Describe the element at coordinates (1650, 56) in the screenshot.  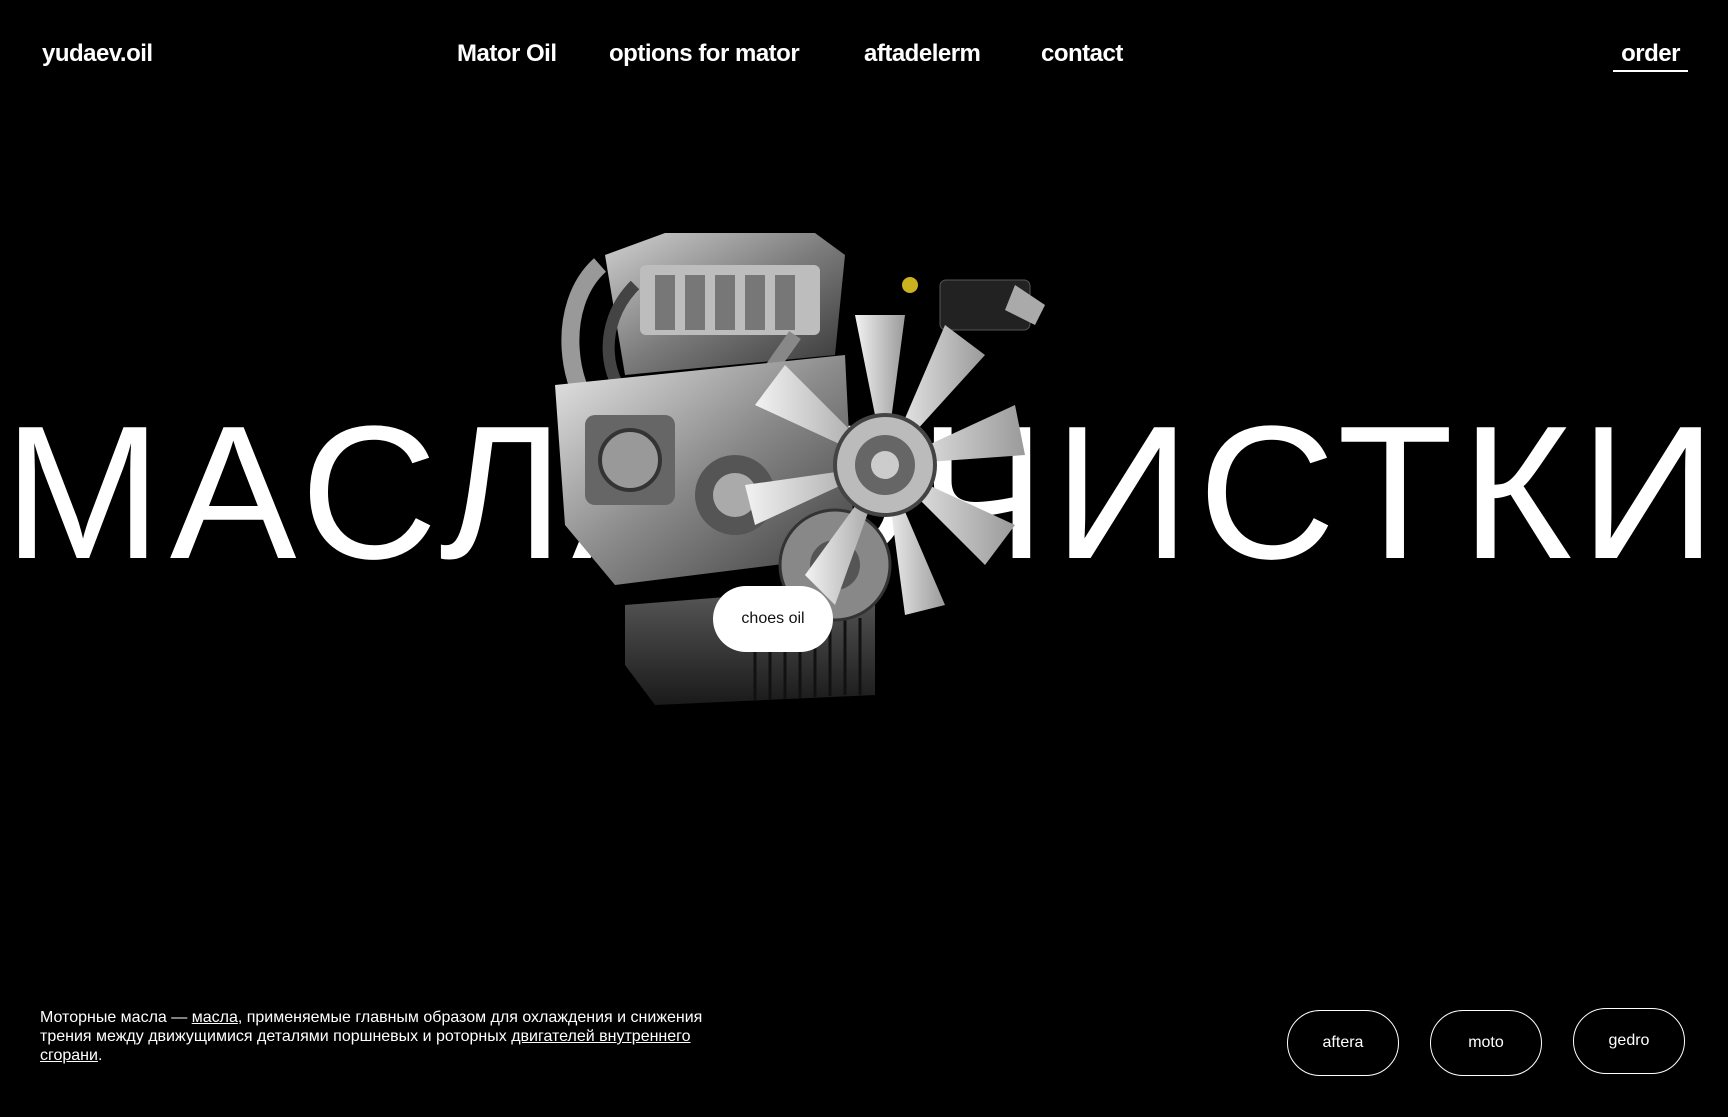
I see `order-link: order` at that location.